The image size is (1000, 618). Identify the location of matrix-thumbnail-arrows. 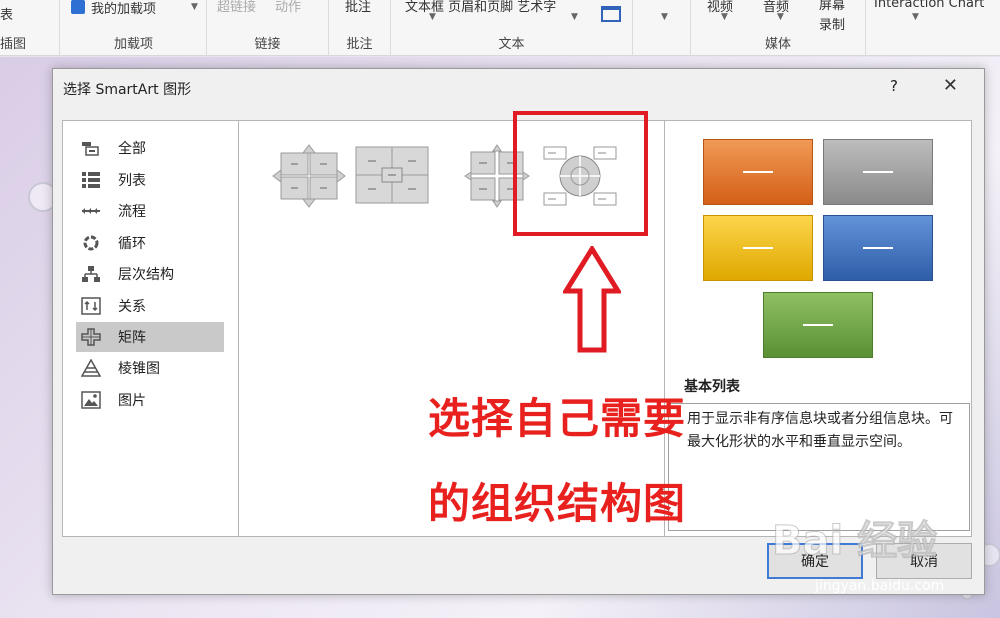
(309, 176).